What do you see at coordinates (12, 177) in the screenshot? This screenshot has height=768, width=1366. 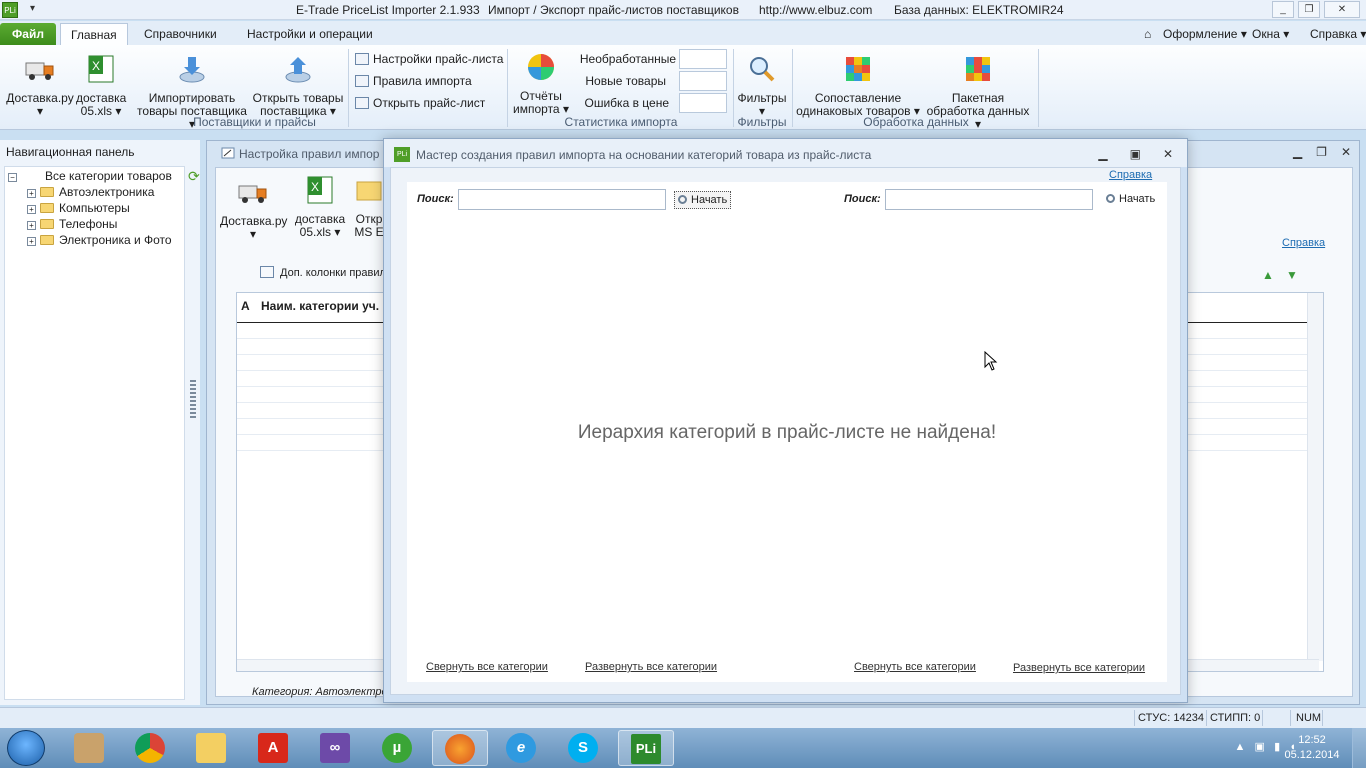 I see `collapse-icon: −` at bounding box center [12, 177].